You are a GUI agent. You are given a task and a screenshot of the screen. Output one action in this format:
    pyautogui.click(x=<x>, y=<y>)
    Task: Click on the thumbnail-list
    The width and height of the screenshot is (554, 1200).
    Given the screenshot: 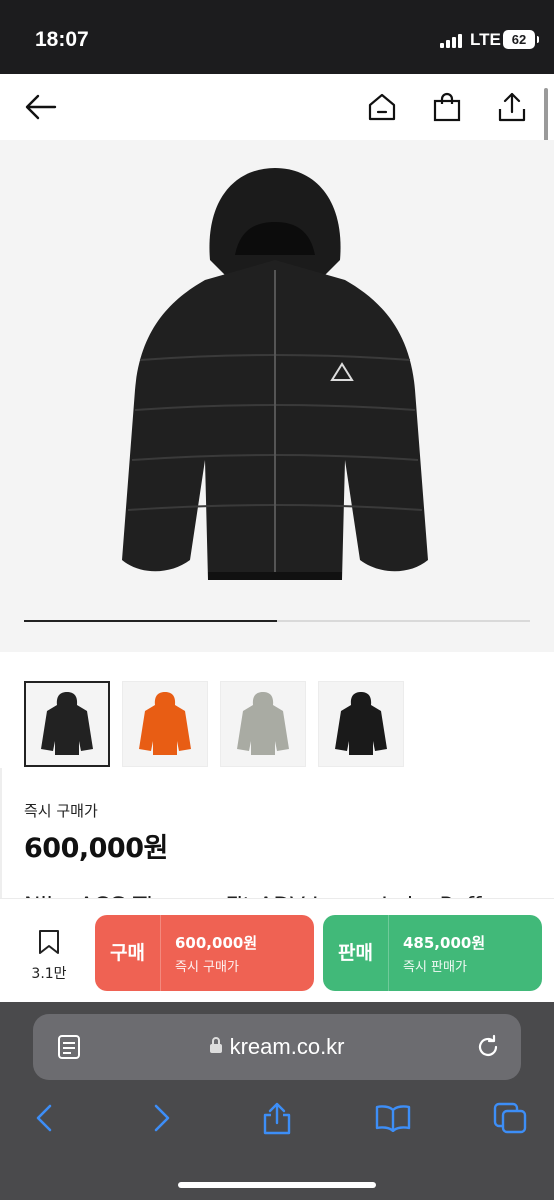 What is the action you would take?
    pyautogui.click(x=214, y=724)
    